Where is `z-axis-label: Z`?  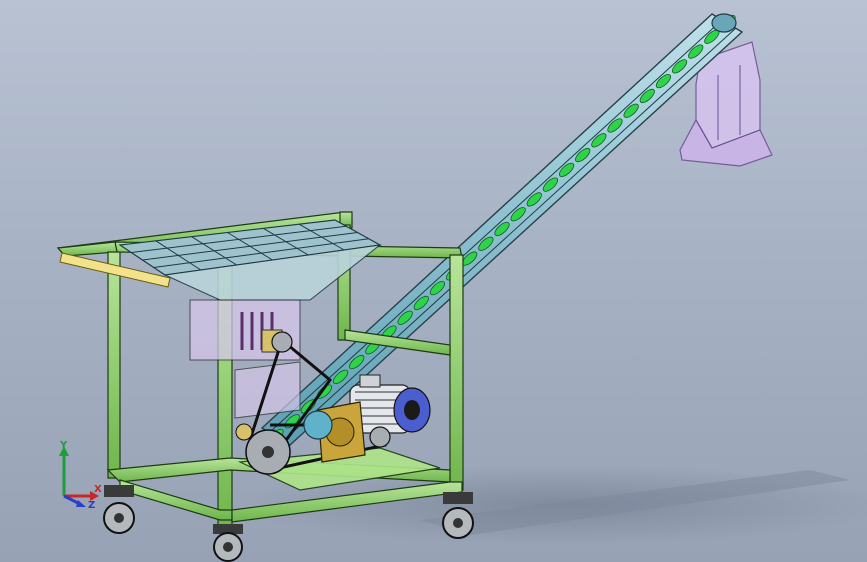
z-axis-label: Z is located at coordinates (91, 505).